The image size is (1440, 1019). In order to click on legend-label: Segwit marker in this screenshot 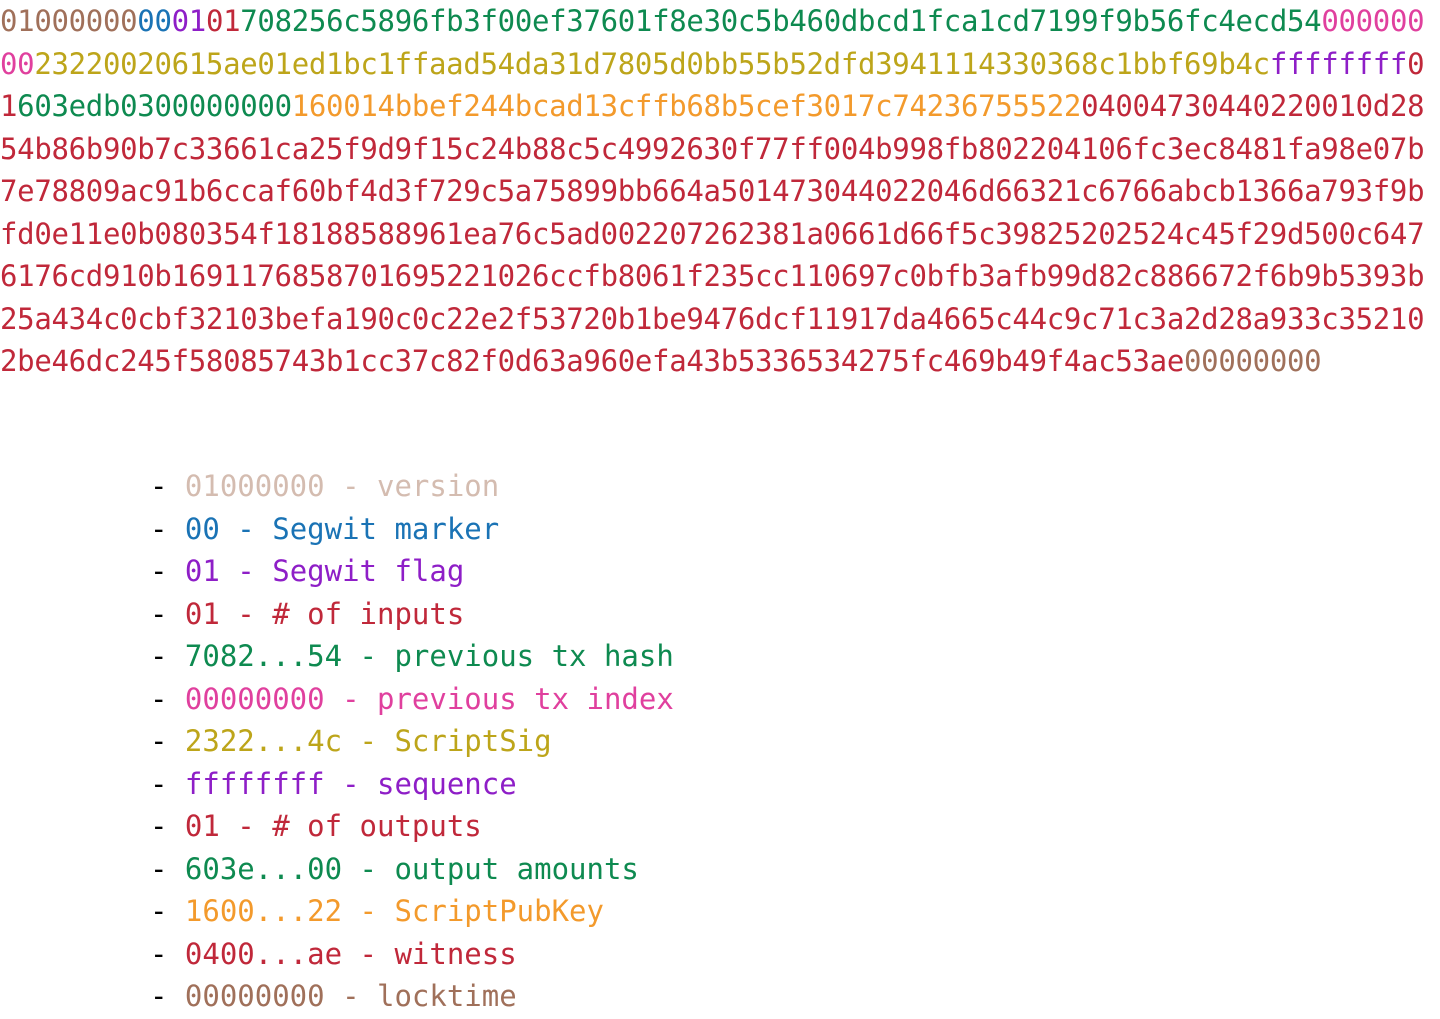, I will do `click(386, 528)`.